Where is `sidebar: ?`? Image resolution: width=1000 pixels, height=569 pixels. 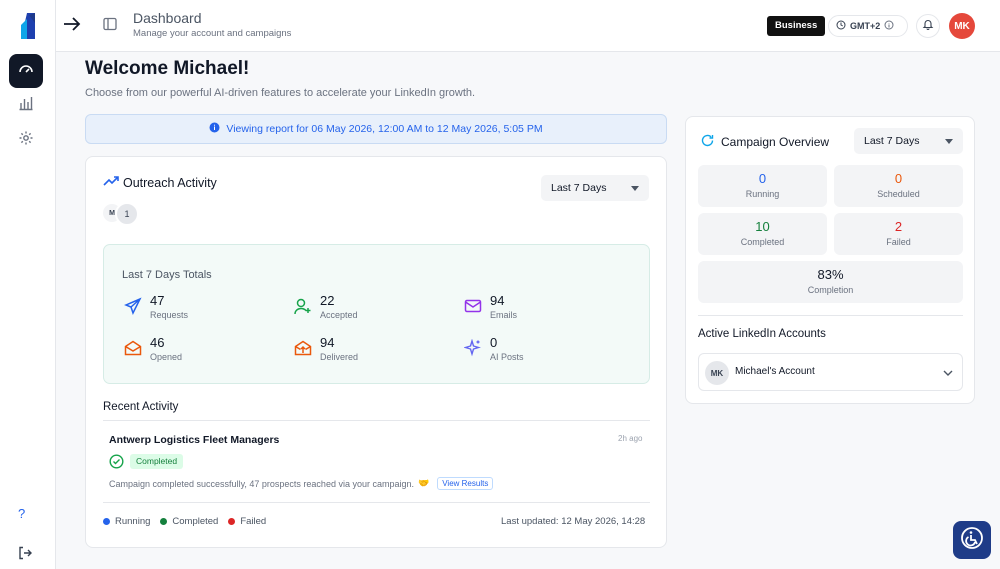 sidebar: ? is located at coordinates (28, 284).